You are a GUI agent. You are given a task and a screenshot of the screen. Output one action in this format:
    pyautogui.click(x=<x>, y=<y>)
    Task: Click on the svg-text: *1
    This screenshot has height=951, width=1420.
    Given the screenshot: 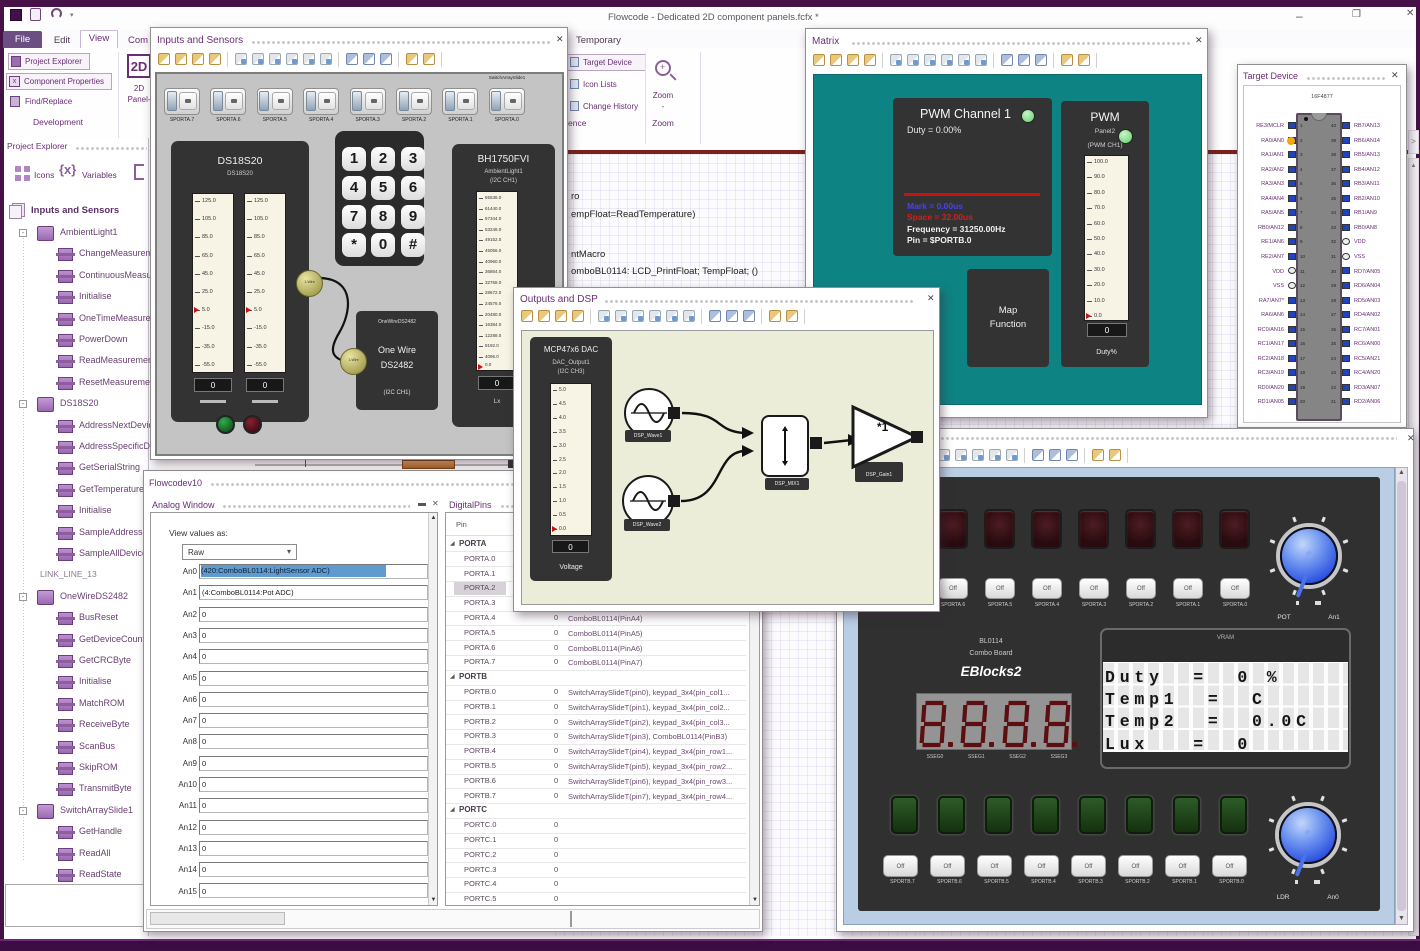 What is the action you would take?
    pyautogui.click(x=883, y=427)
    